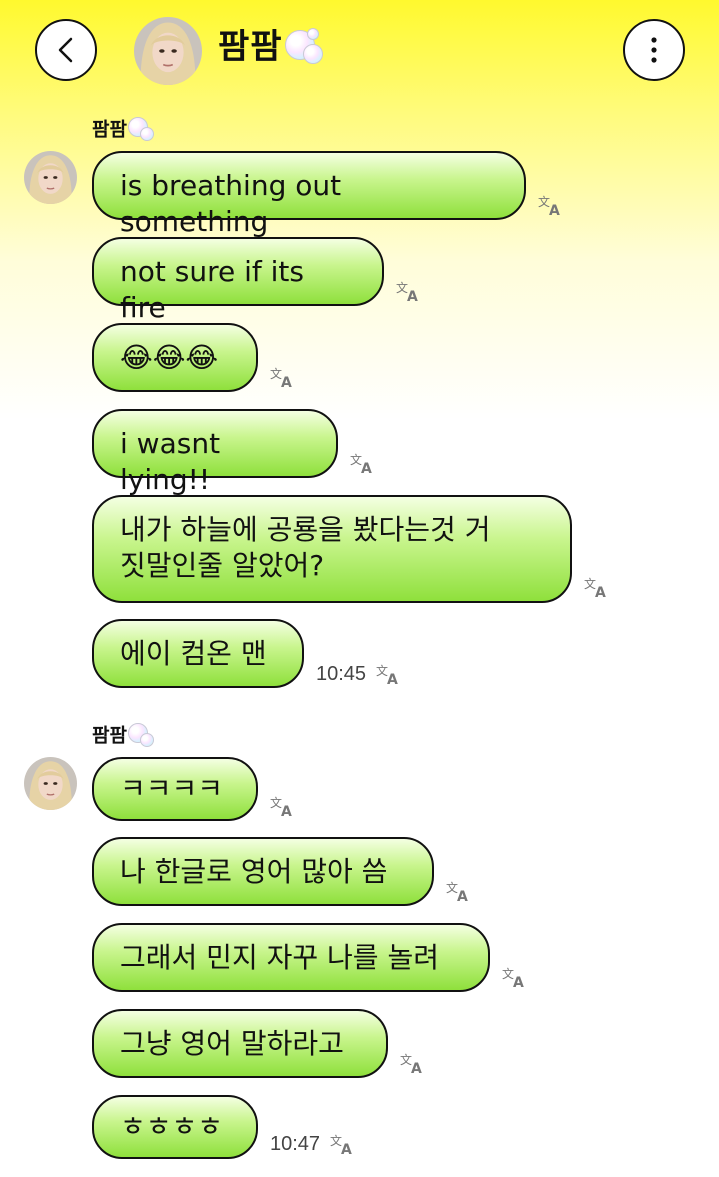  What do you see at coordinates (193, 653) in the screenshot?
I see `message-text: 에이 컴온 맨` at bounding box center [193, 653].